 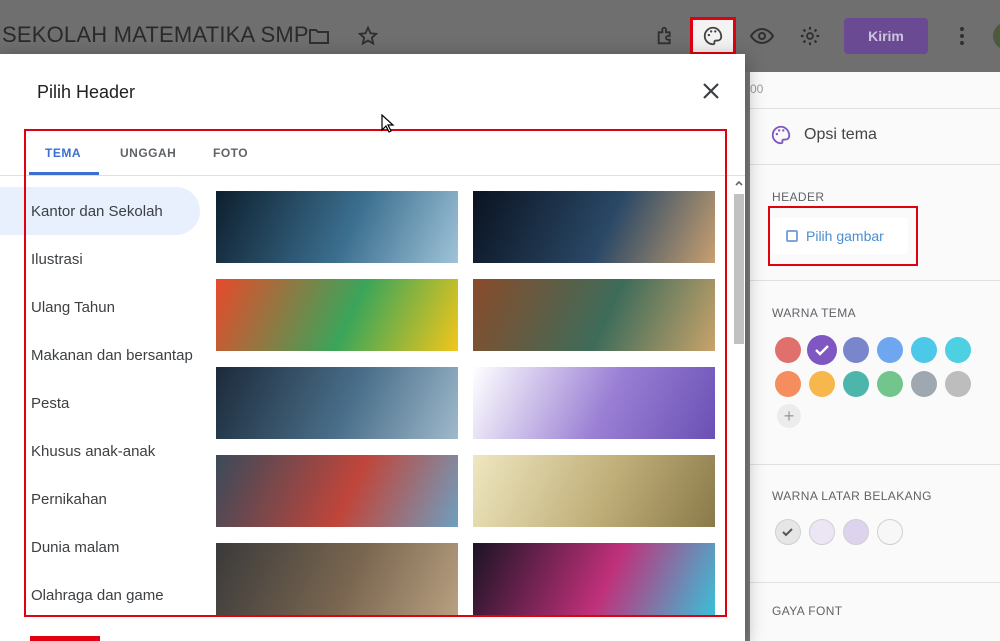 What do you see at coordinates (962, 36) in the screenshot?
I see `more-vert-icon` at bounding box center [962, 36].